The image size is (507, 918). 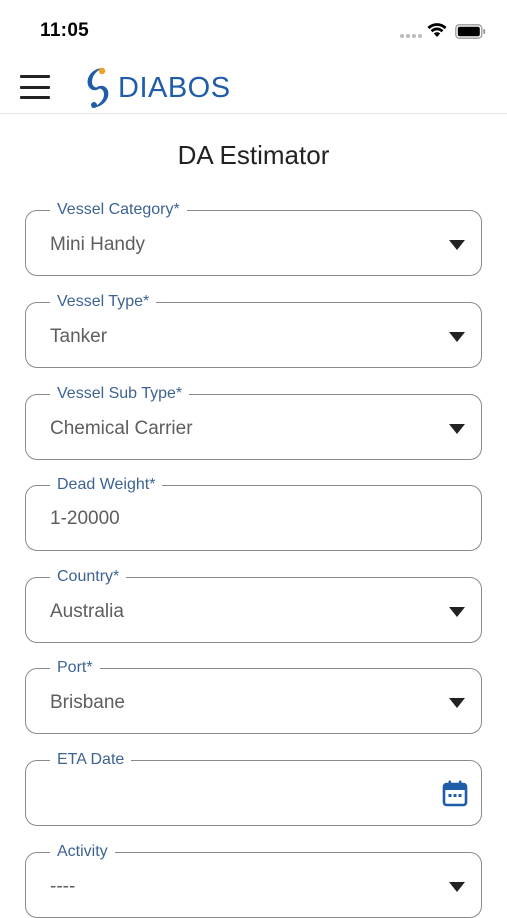 What do you see at coordinates (253, 88) in the screenshot?
I see `app-header: DIABOS` at bounding box center [253, 88].